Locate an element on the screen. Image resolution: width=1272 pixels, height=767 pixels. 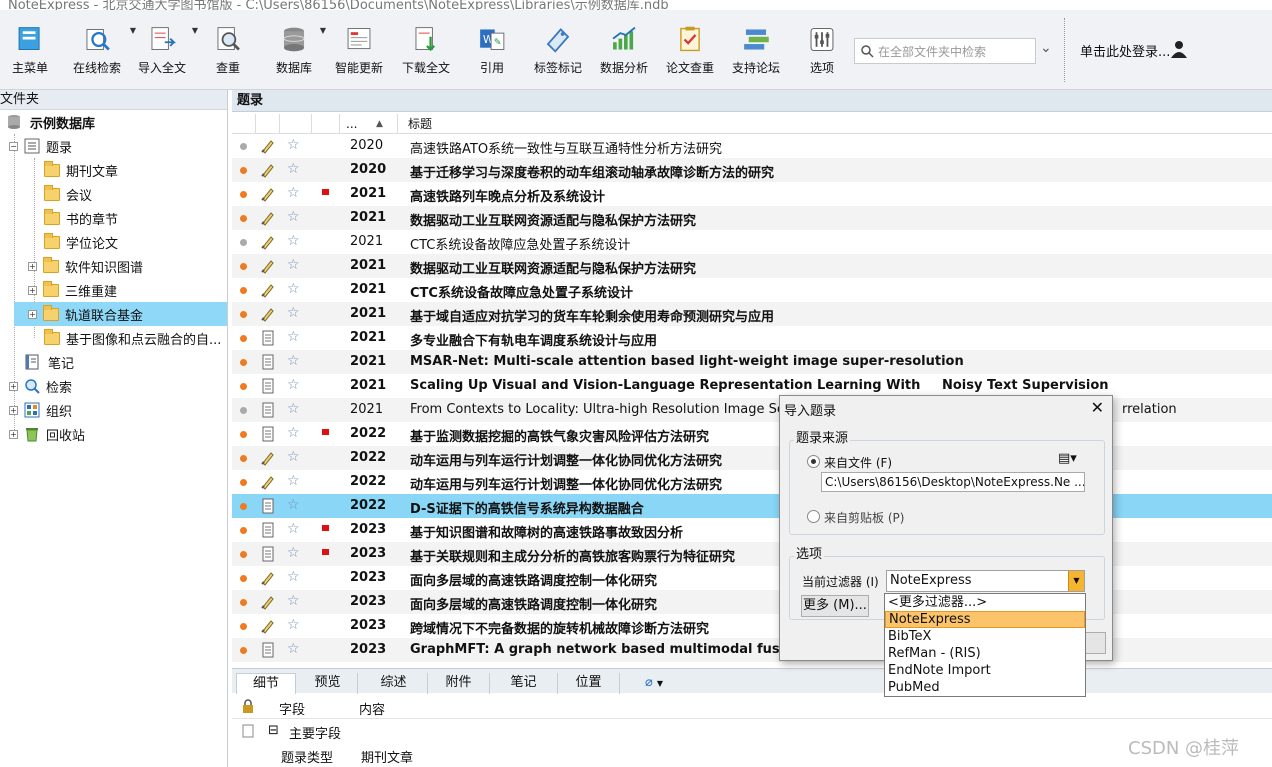
table-row: ☆ 2021 基于域自适应对抗学习的货车车轮剩余使用寿命预测研究与应用 is located at coordinates (752, 314).